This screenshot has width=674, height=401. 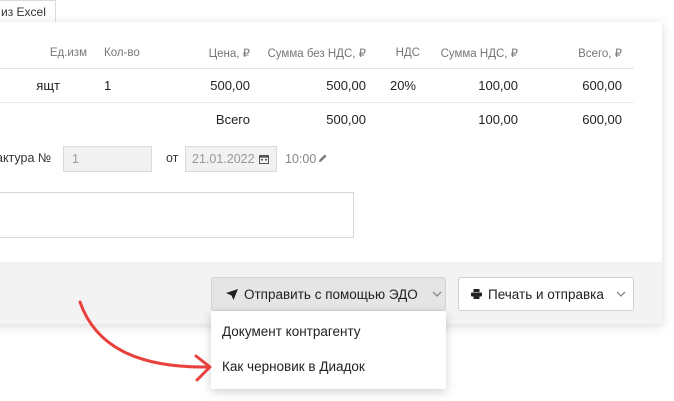 What do you see at coordinates (232, 119) in the screenshot?
I see `total-label: Всего` at bounding box center [232, 119].